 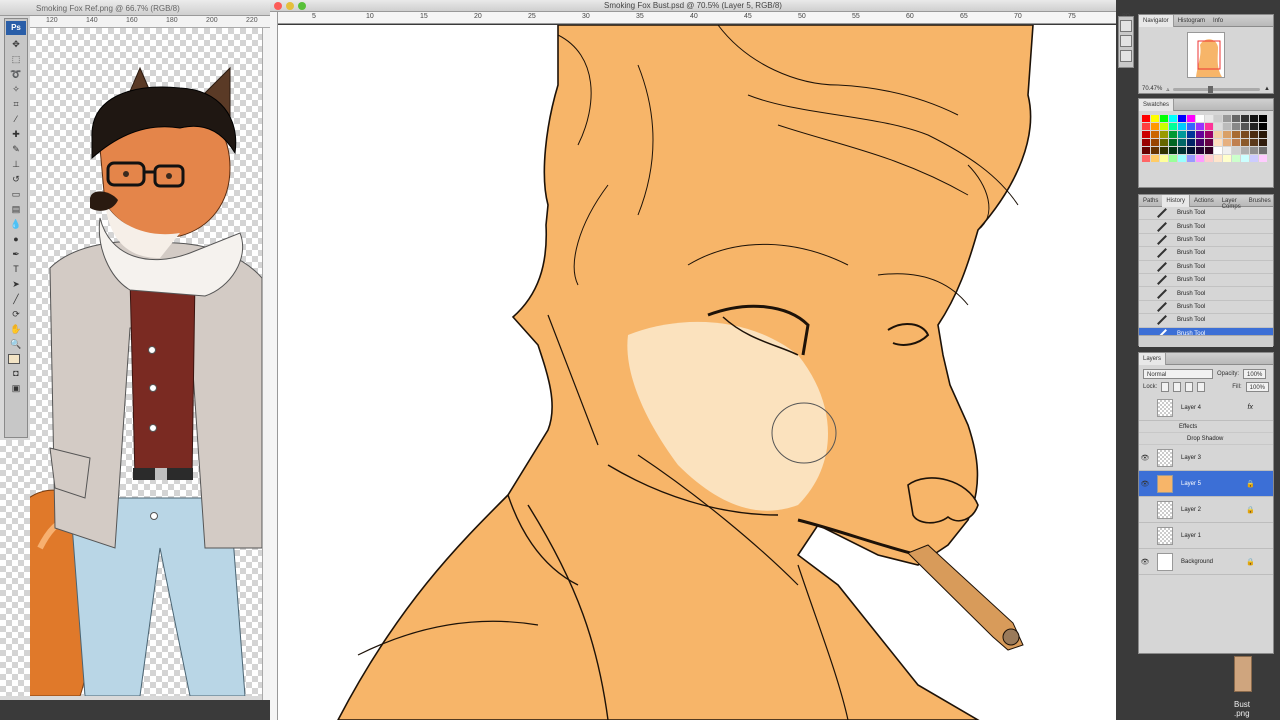 What do you see at coordinates (16, 373) in the screenshot?
I see `quick-mask-icon: ◘` at bounding box center [16, 373].